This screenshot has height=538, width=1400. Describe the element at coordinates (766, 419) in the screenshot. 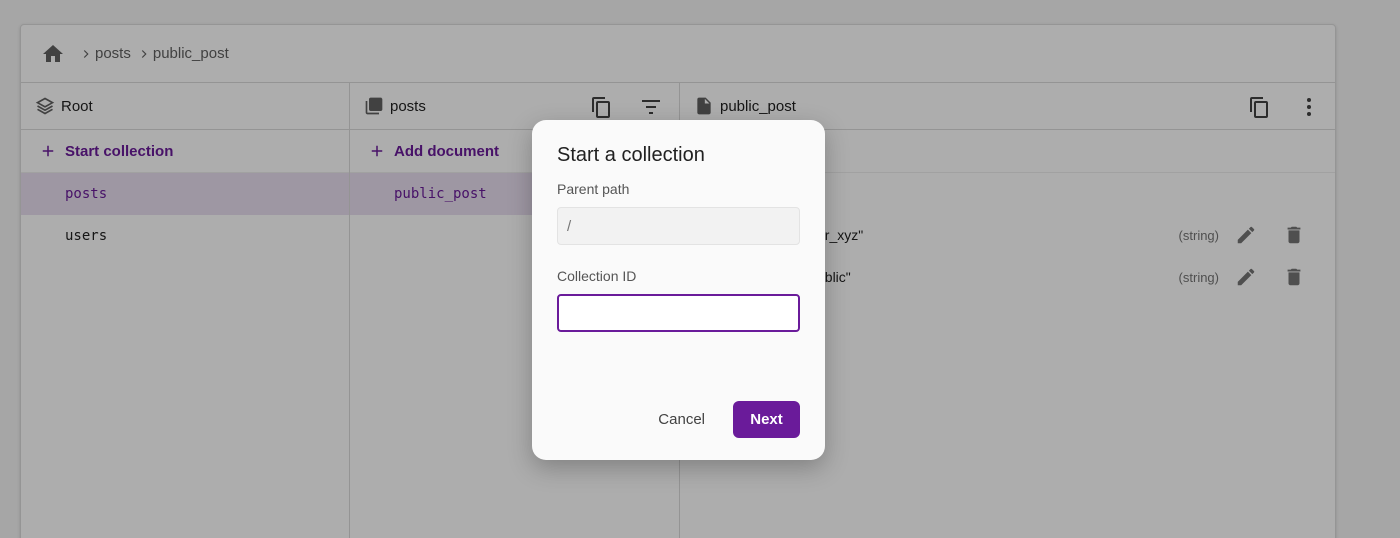

I see `next-button: Next` at that location.